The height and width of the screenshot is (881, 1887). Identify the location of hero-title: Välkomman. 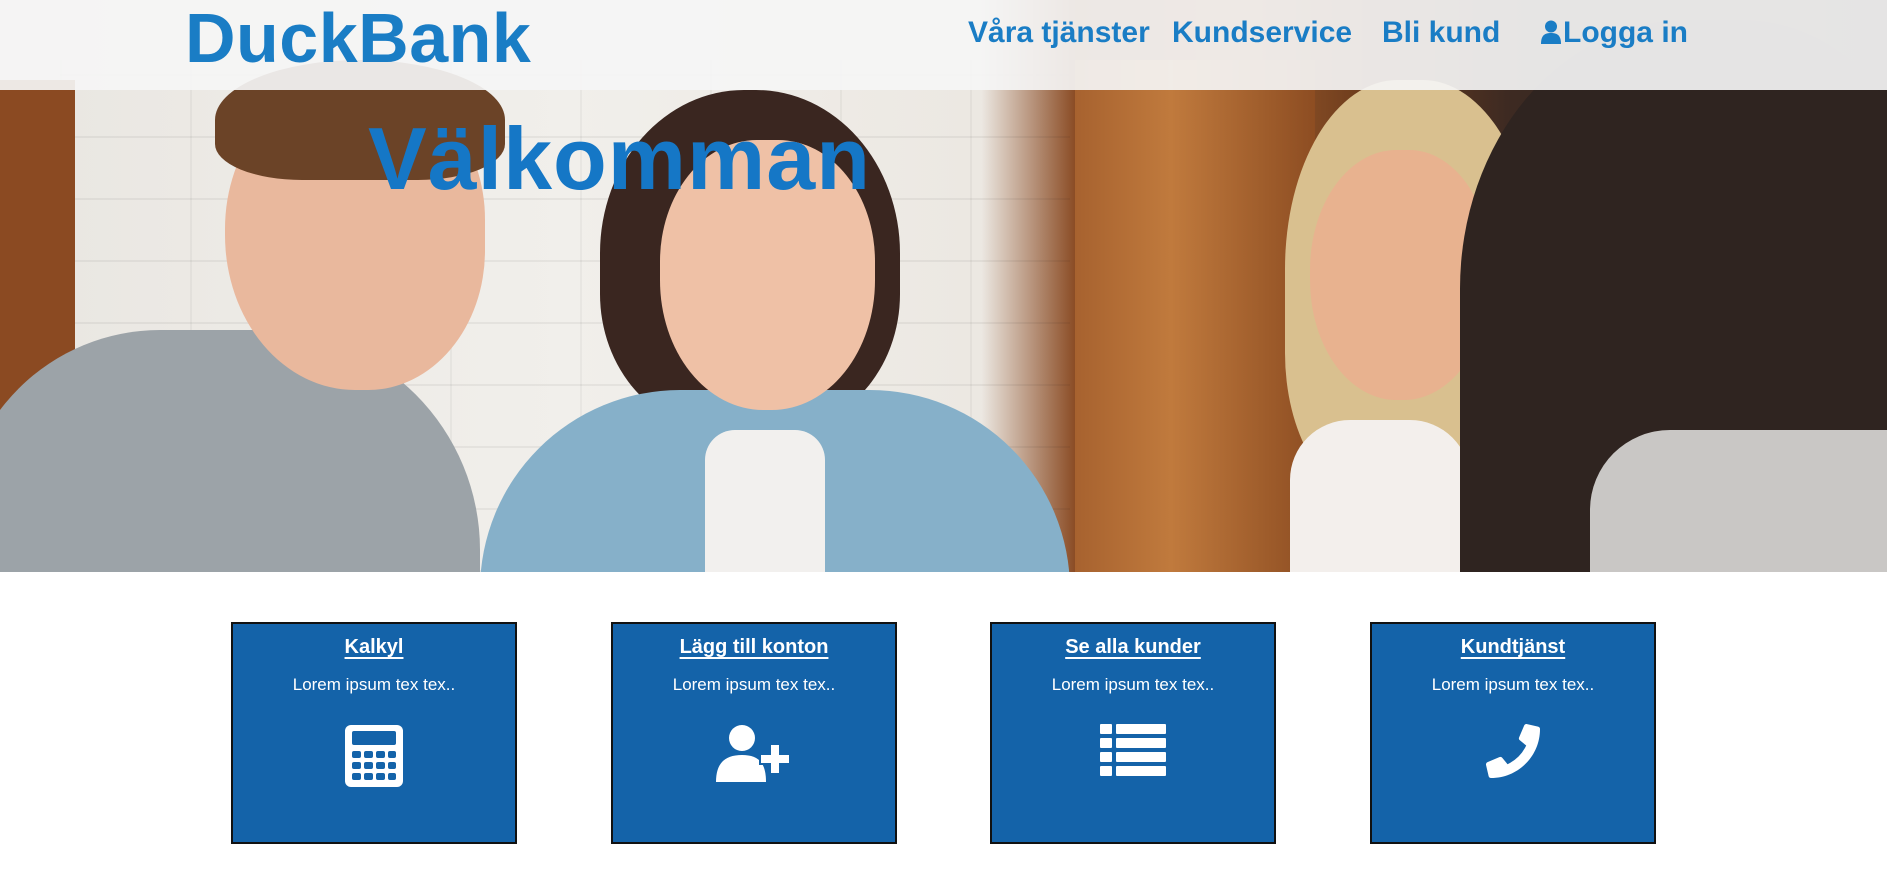
(619, 158).